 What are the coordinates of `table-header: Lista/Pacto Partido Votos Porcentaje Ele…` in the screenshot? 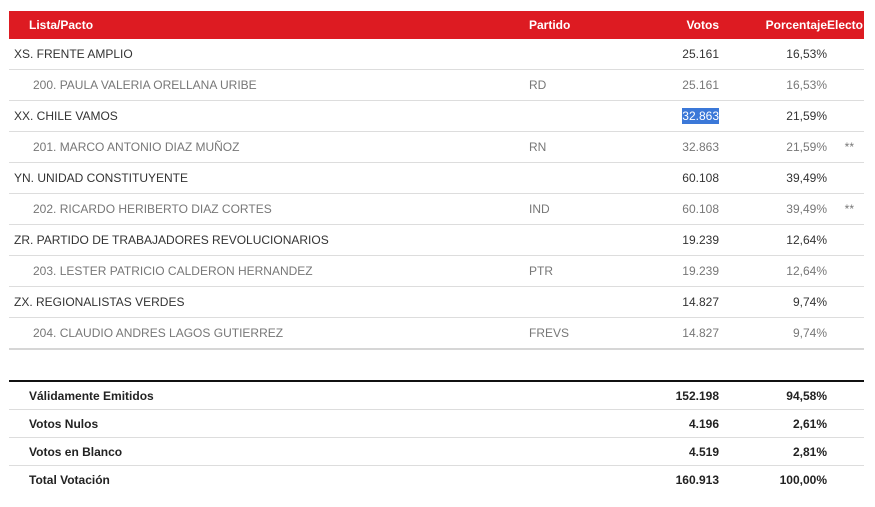 It's located at (436, 25).